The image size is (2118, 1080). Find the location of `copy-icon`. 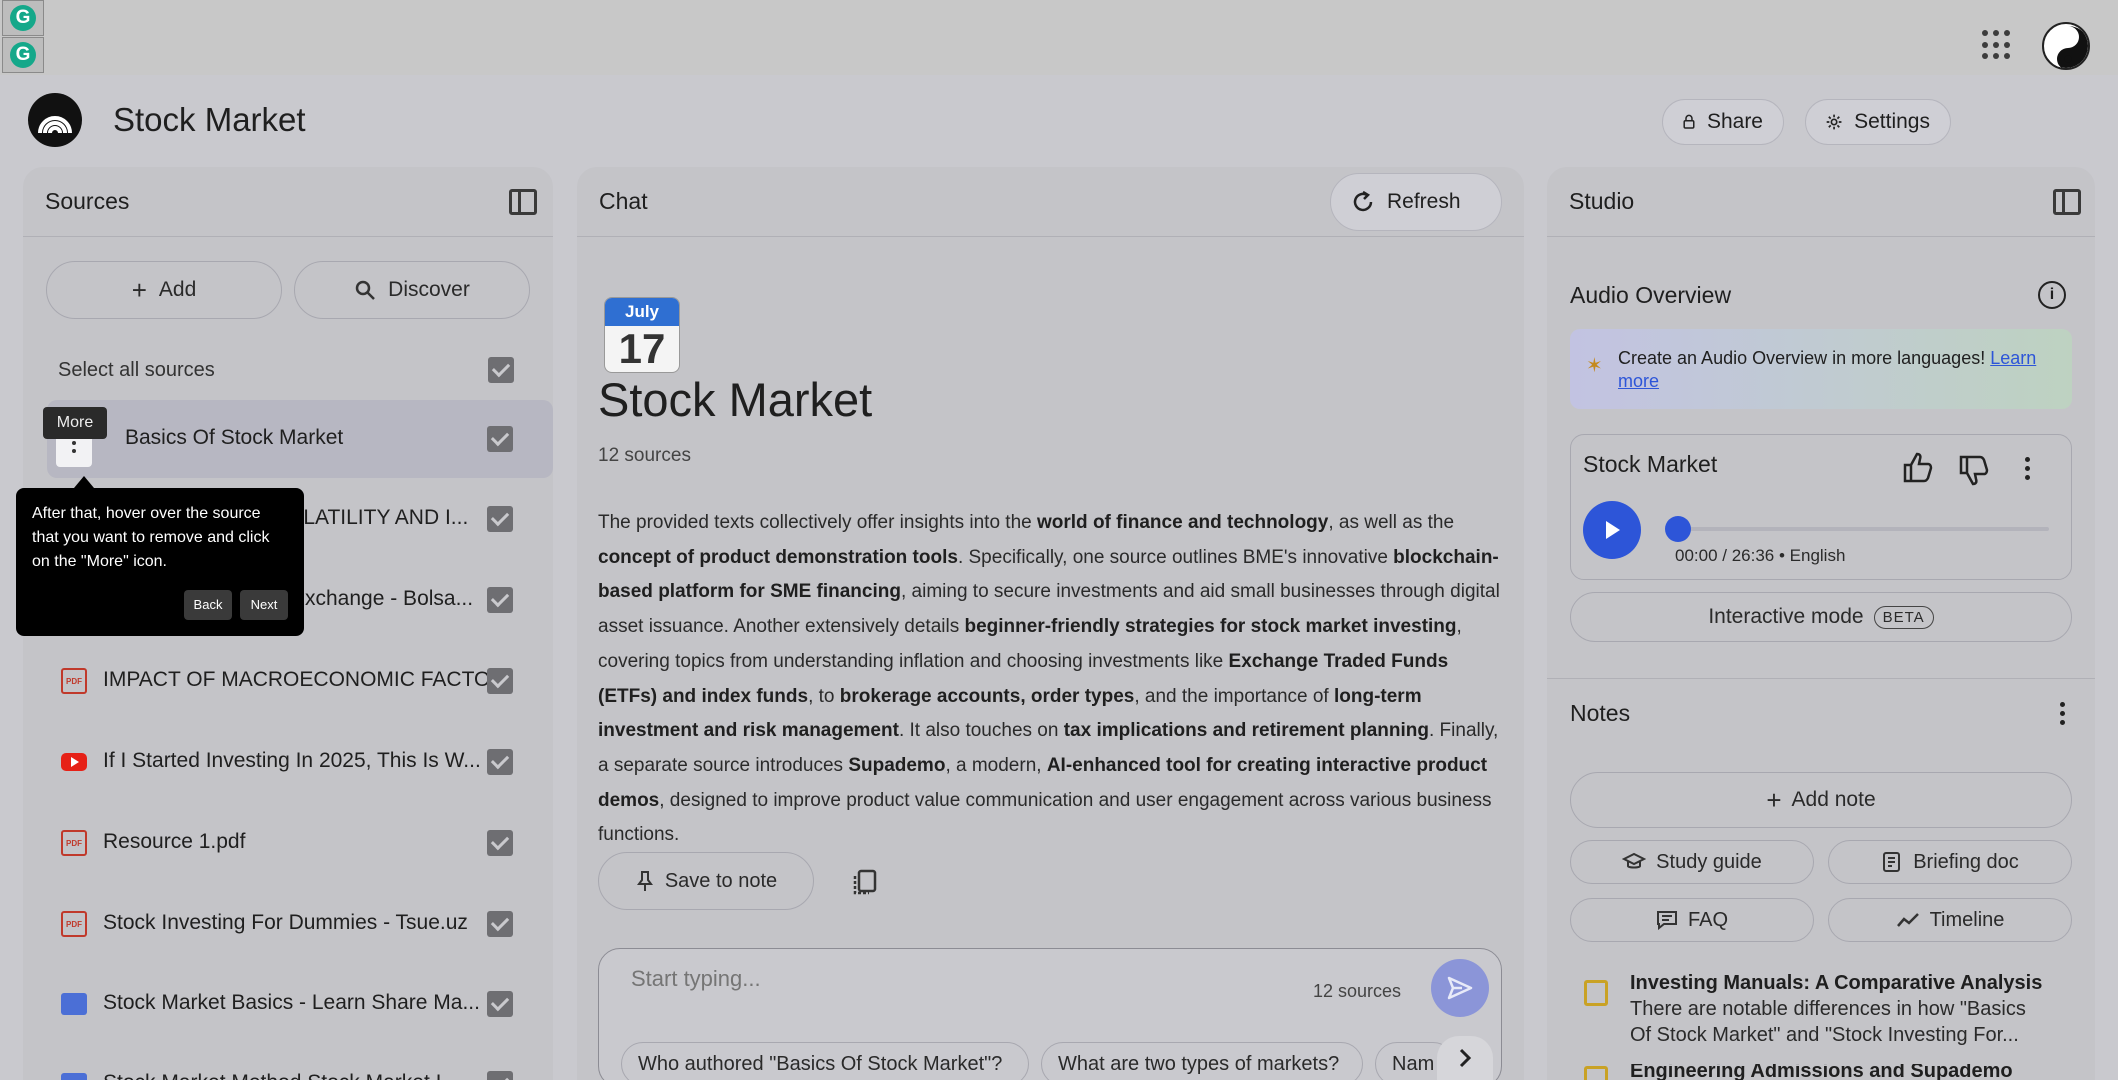

copy-icon is located at coordinates (865, 883).